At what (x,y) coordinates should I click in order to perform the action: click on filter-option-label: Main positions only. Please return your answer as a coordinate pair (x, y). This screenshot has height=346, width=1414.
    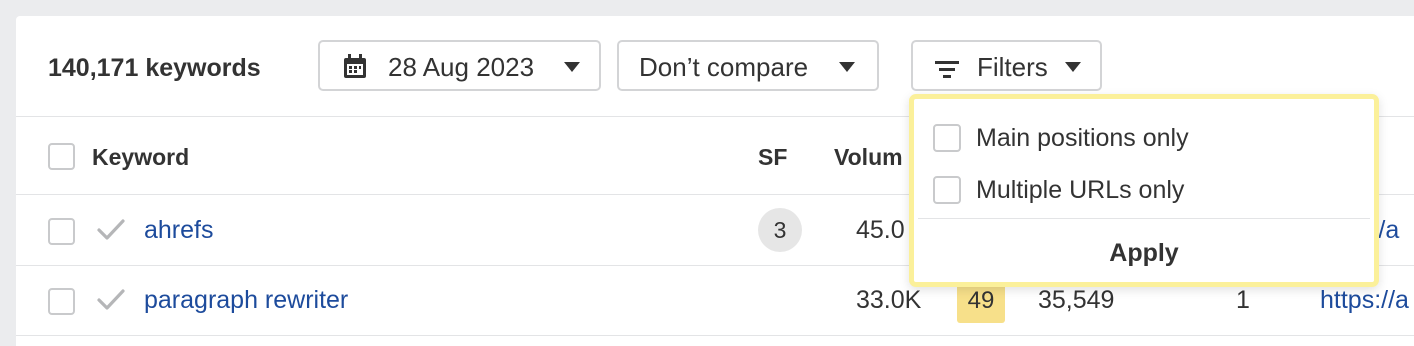
    Looking at the image, I should click on (1082, 138).